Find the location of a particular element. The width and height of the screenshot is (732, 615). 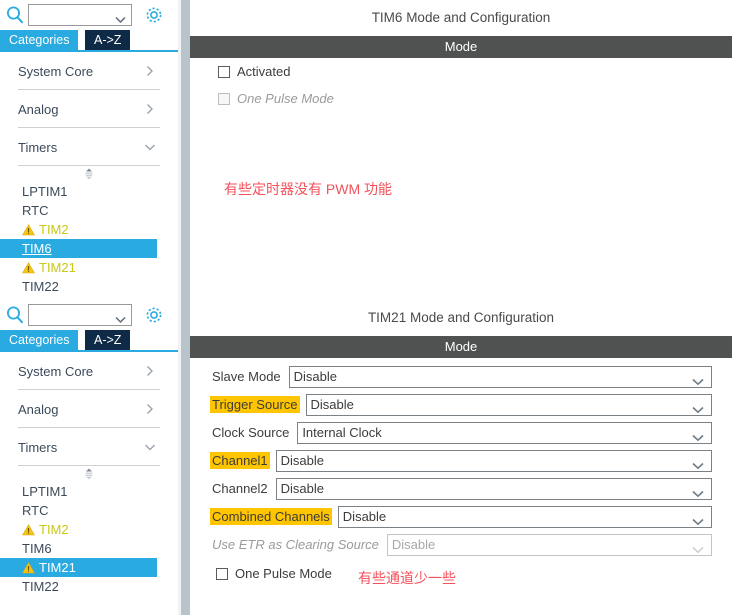

use-etr-clearing-source-select: Disable is located at coordinates (549, 544).